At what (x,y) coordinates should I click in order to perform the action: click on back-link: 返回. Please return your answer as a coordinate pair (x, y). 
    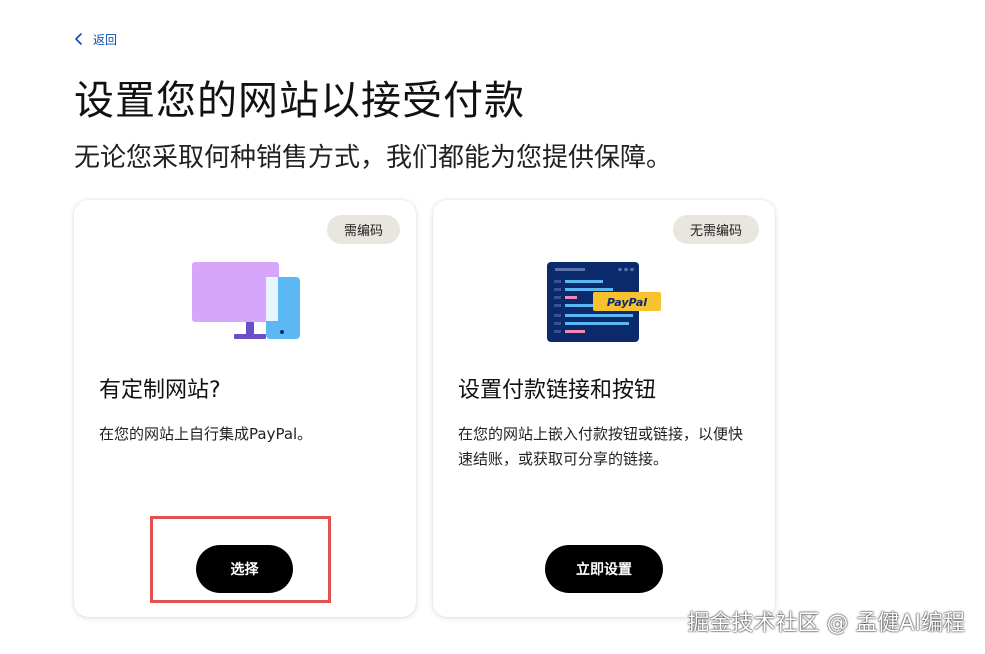
    Looking at the image, I should click on (95, 39).